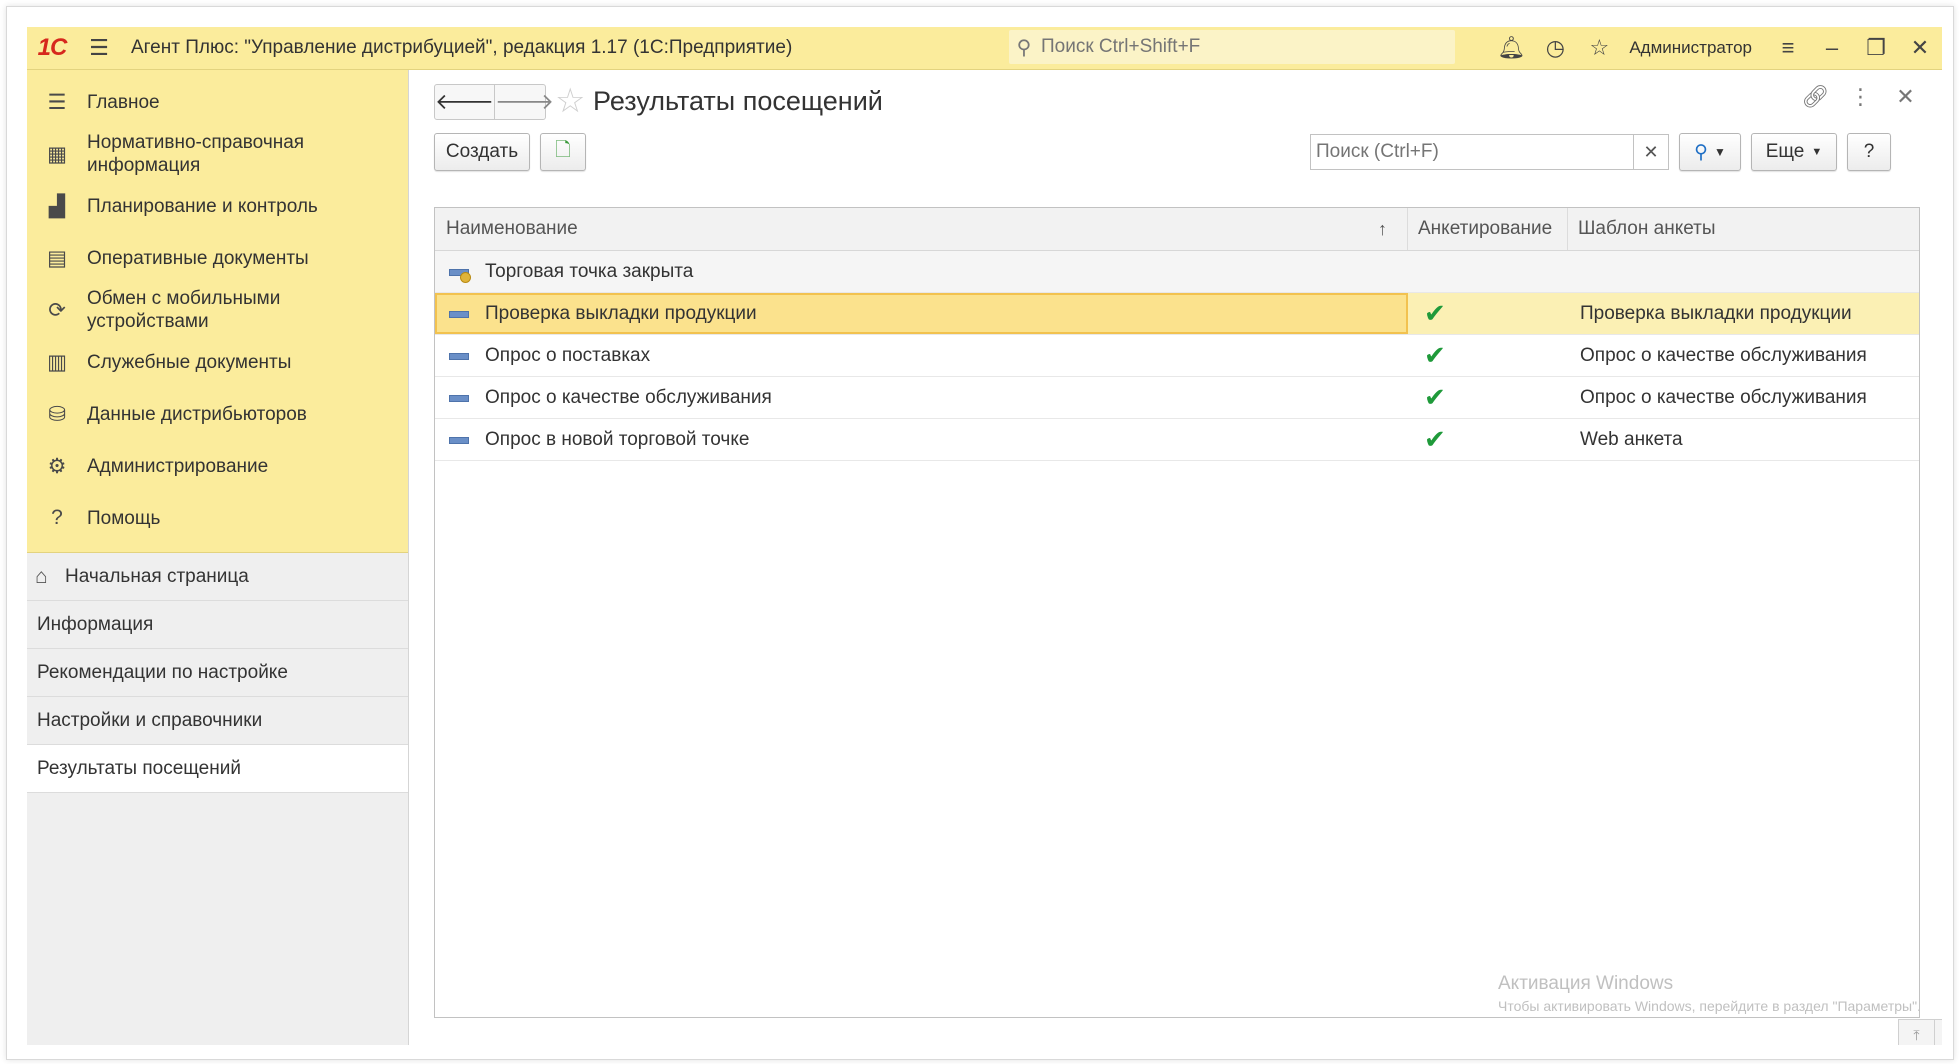 The width and height of the screenshot is (1959, 1064). I want to click on checkmark-icon: ✔, so click(1435, 355).